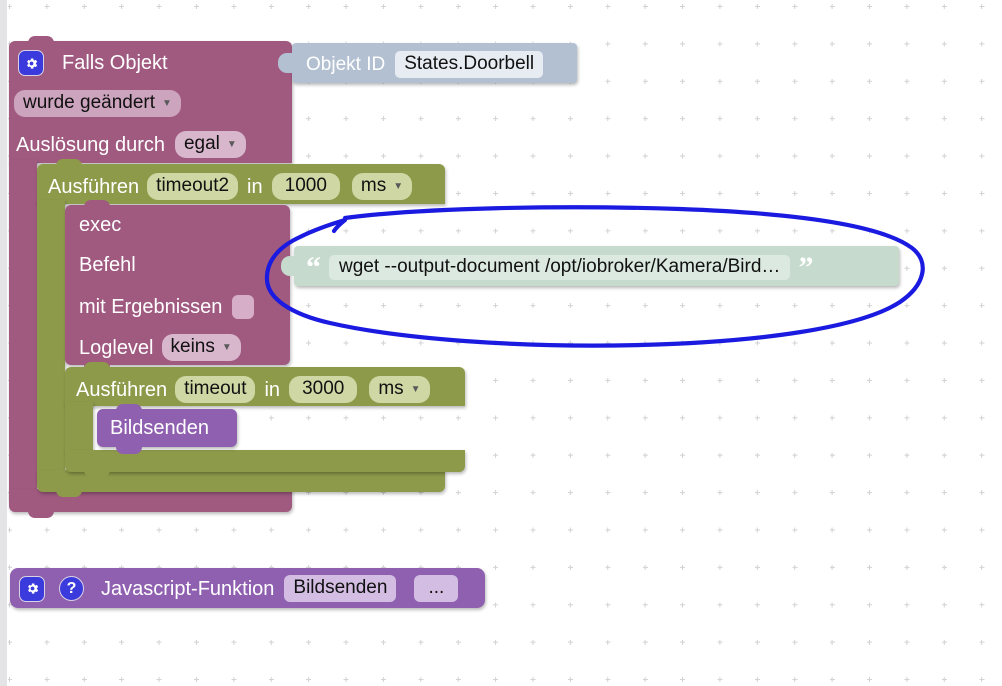 The image size is (1002, 686). What do you see at coordinates (94, 186) in the screenshot?
I see `timeout-outer-label: Ausführen` at bounding box center [94, 186].